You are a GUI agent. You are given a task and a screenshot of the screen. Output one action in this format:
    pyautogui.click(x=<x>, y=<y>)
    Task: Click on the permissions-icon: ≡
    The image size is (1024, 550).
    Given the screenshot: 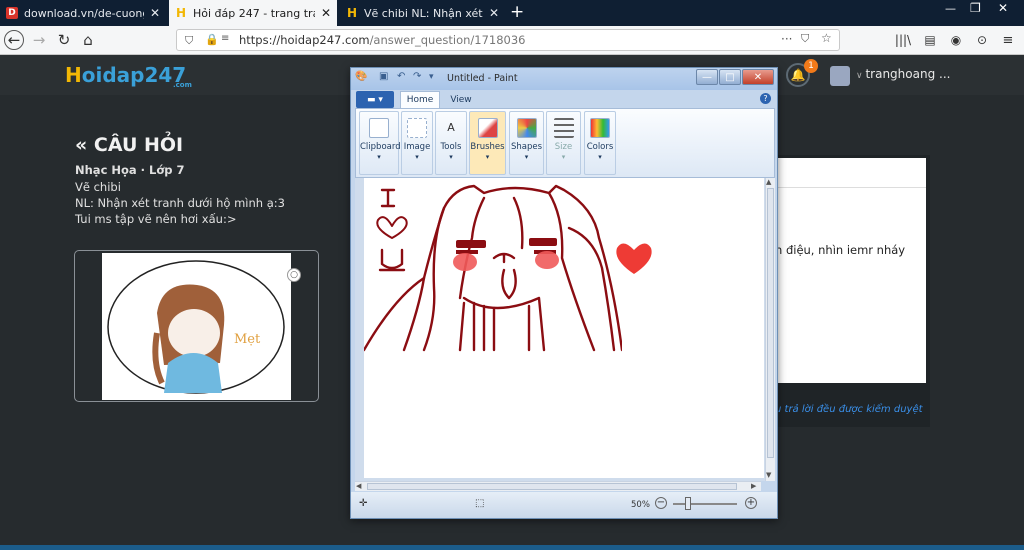 What is the action you would take?
    pyautogui.click(x=225, y=38)
    